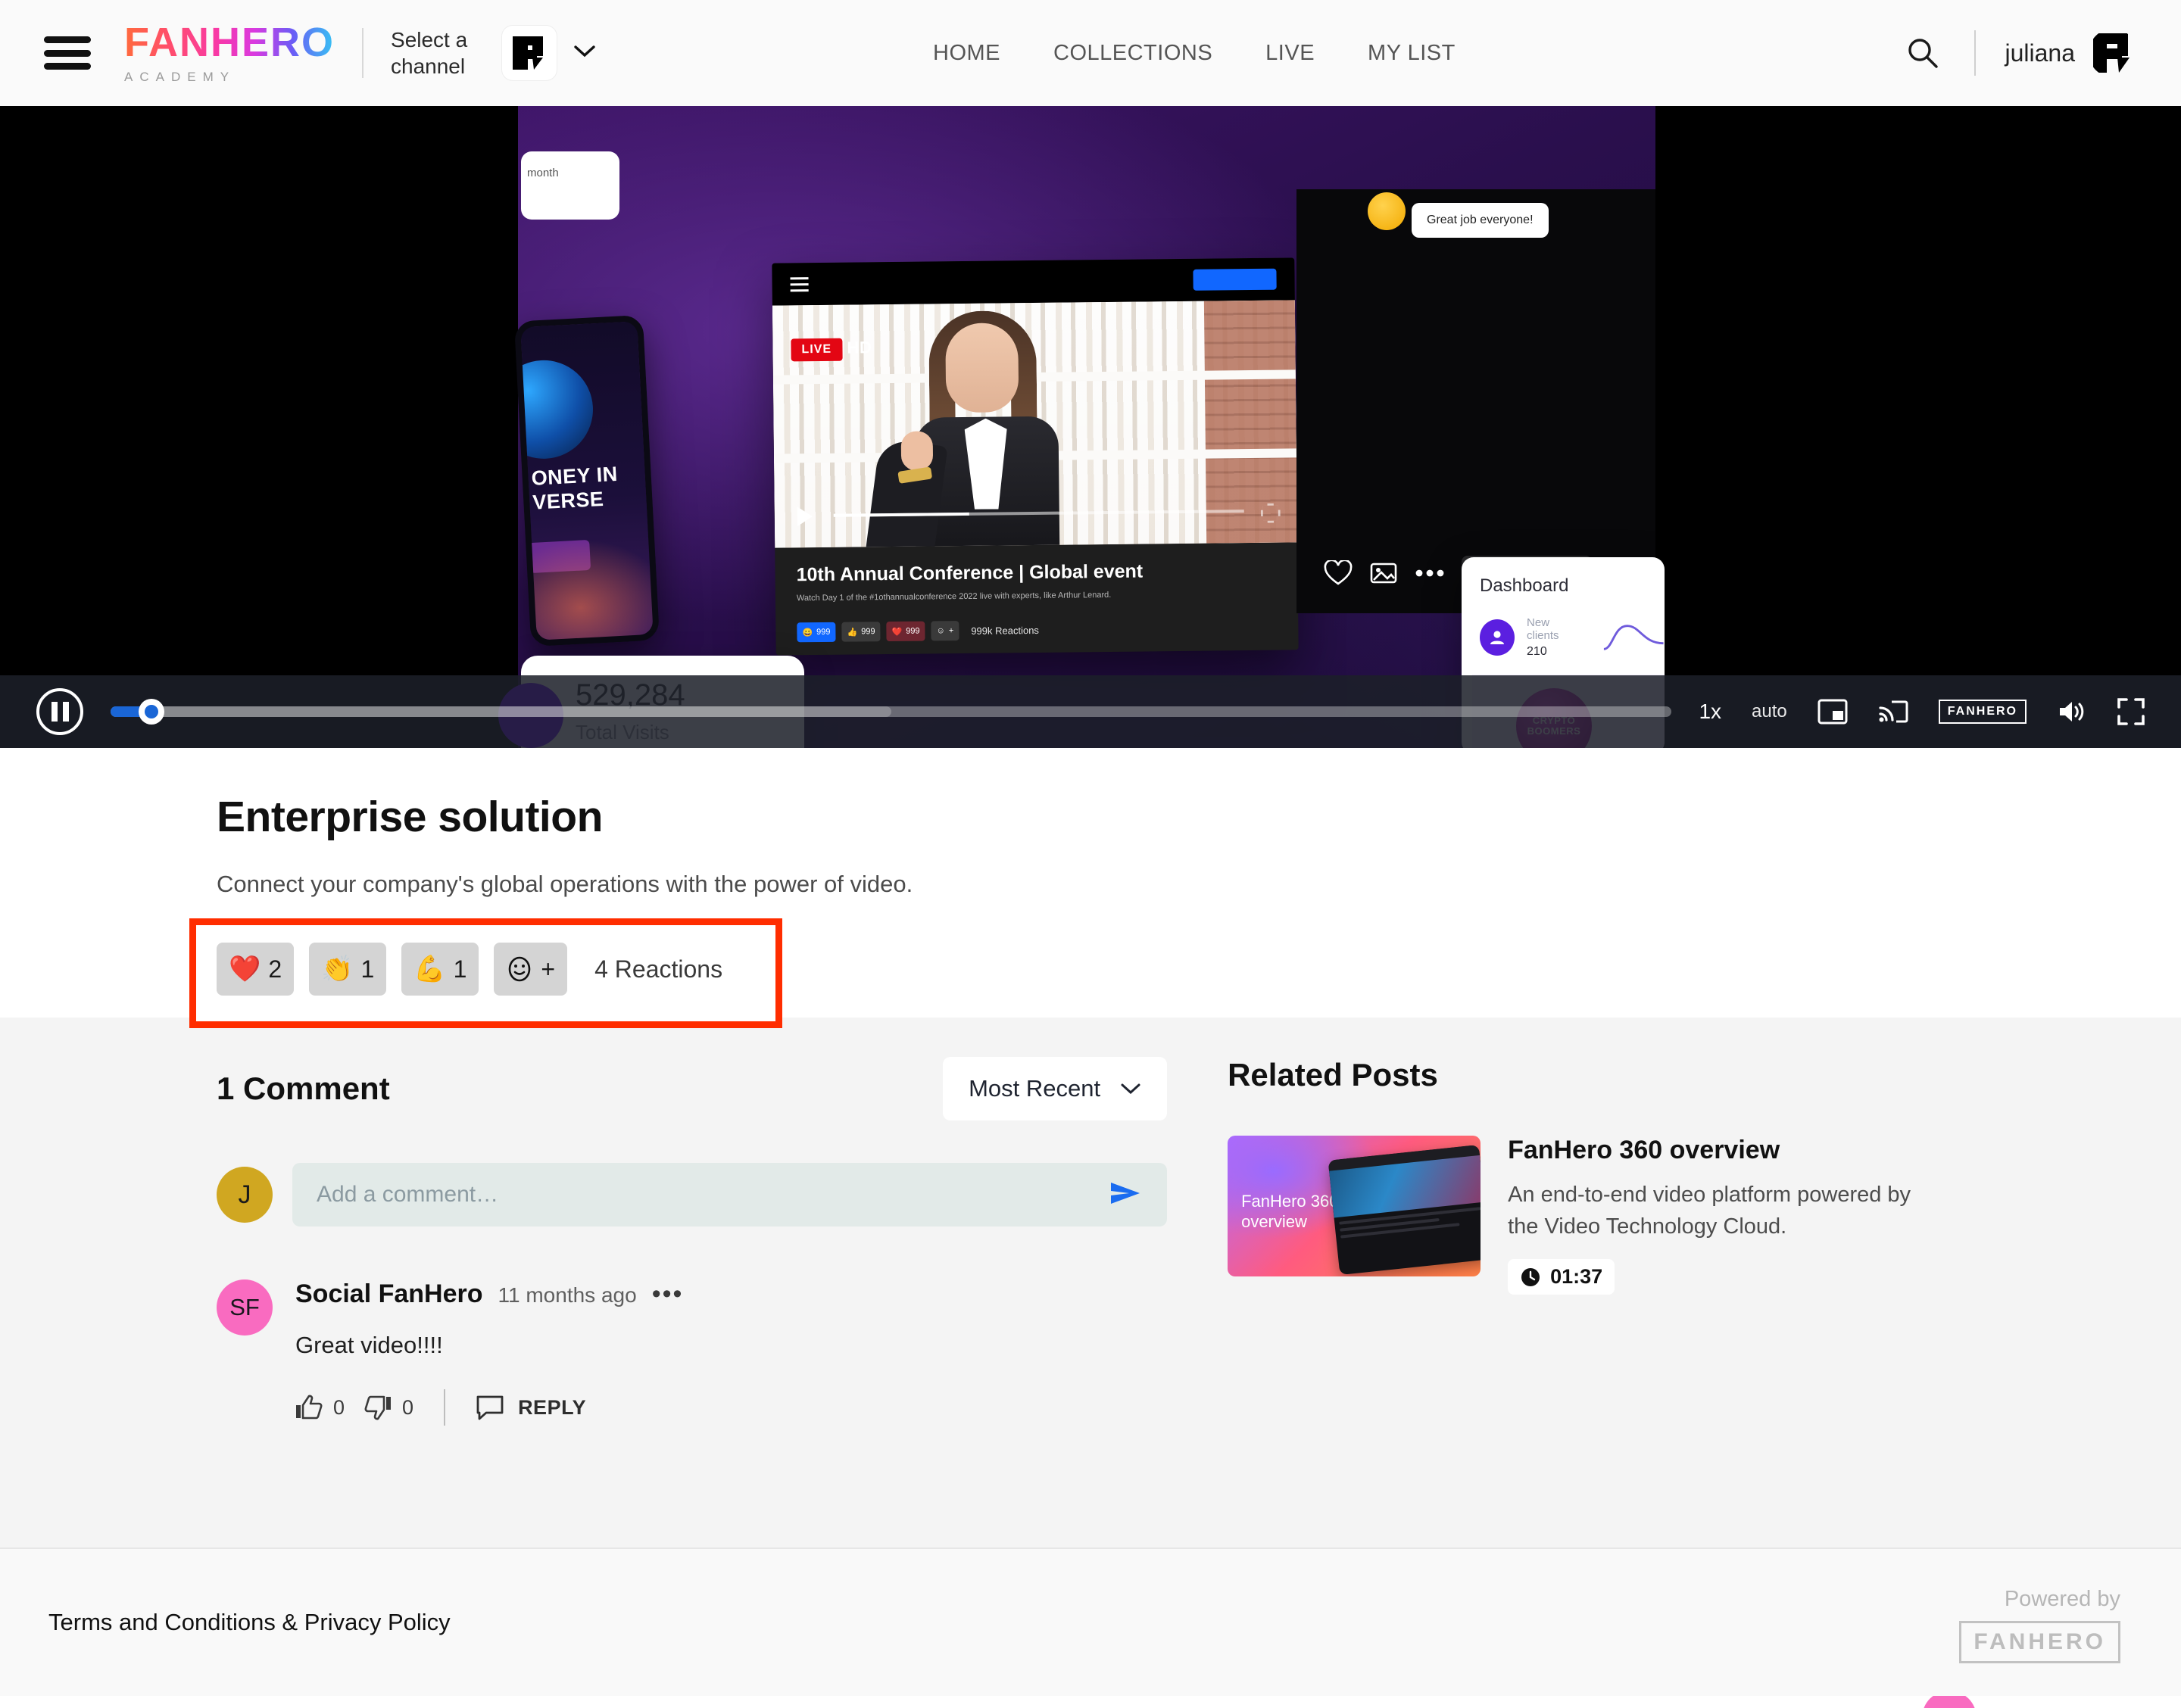  What do you see at coordinates (816, 632) in the screenshot?
I see `scene-reaction-chip-smile: 😀 999` at bounding box center [816, 632].